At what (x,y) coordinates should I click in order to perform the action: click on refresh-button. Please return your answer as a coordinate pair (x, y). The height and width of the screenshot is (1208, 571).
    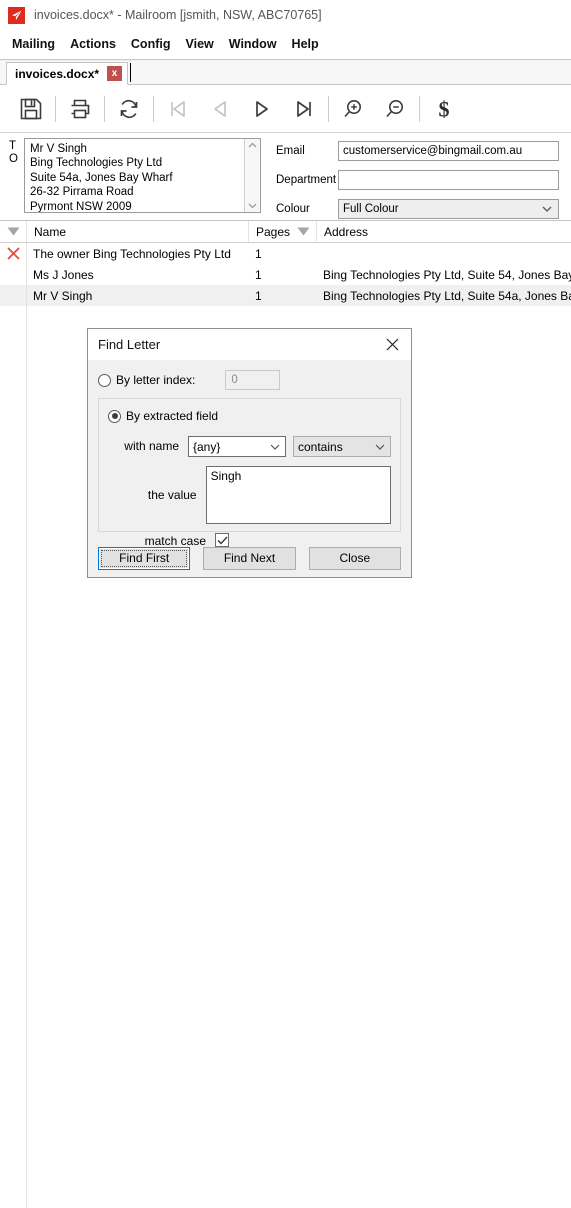
    Looking at the image, I should click on (129, 109).